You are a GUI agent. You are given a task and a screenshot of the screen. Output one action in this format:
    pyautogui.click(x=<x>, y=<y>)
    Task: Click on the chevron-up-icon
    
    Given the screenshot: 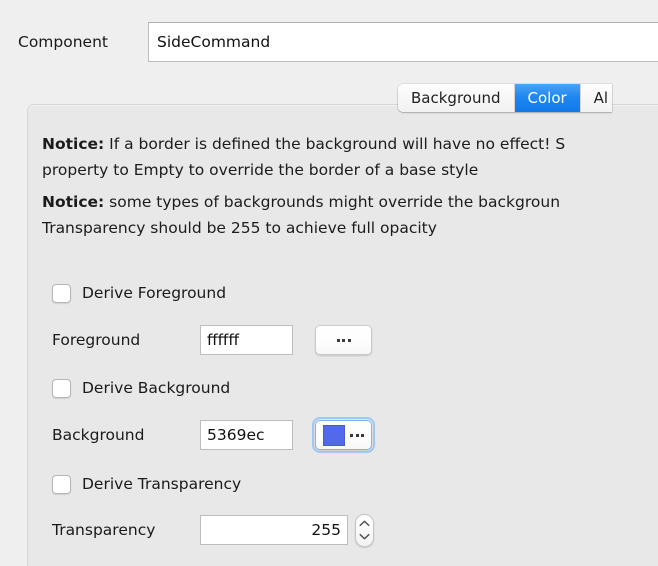 What is the action you would take?
    pyautogui.click(x=364, y=523)
    